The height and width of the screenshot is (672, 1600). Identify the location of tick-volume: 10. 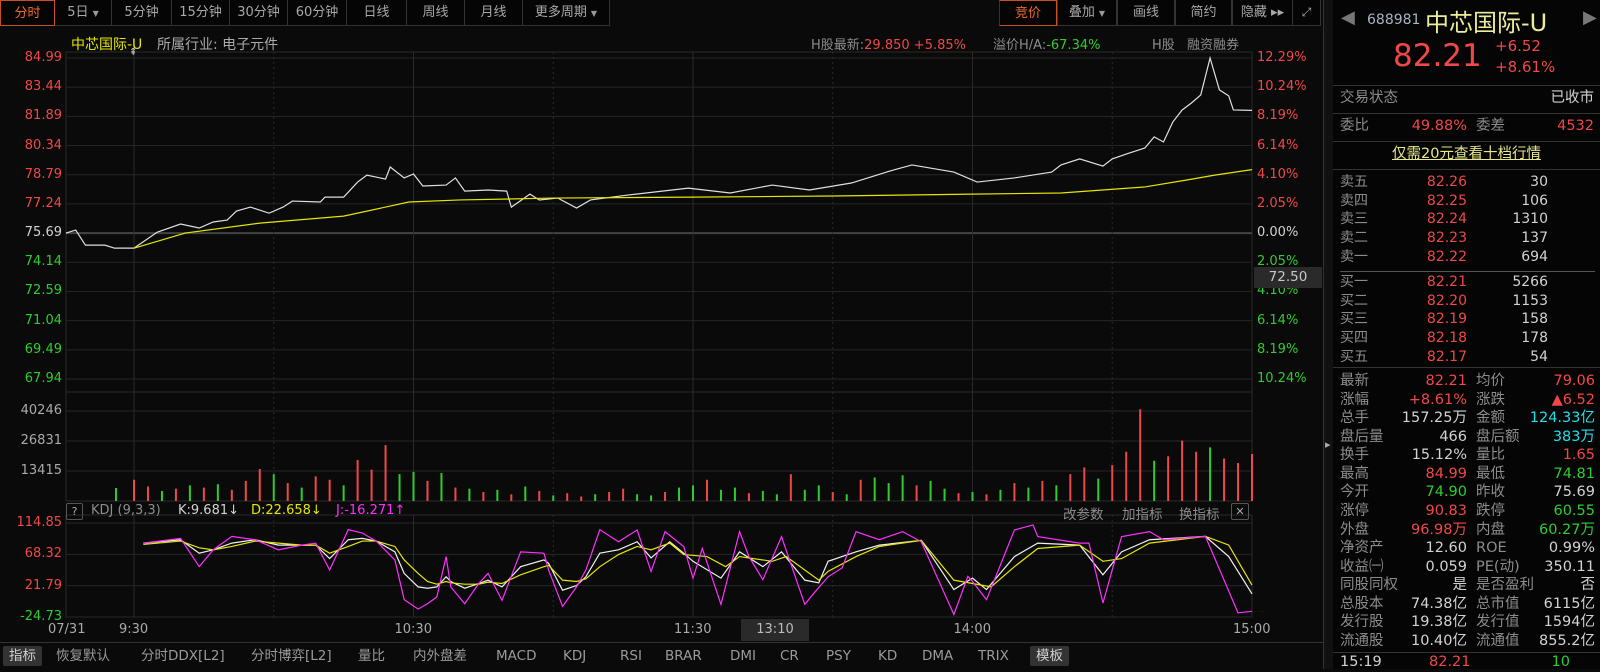
(1560, 662).